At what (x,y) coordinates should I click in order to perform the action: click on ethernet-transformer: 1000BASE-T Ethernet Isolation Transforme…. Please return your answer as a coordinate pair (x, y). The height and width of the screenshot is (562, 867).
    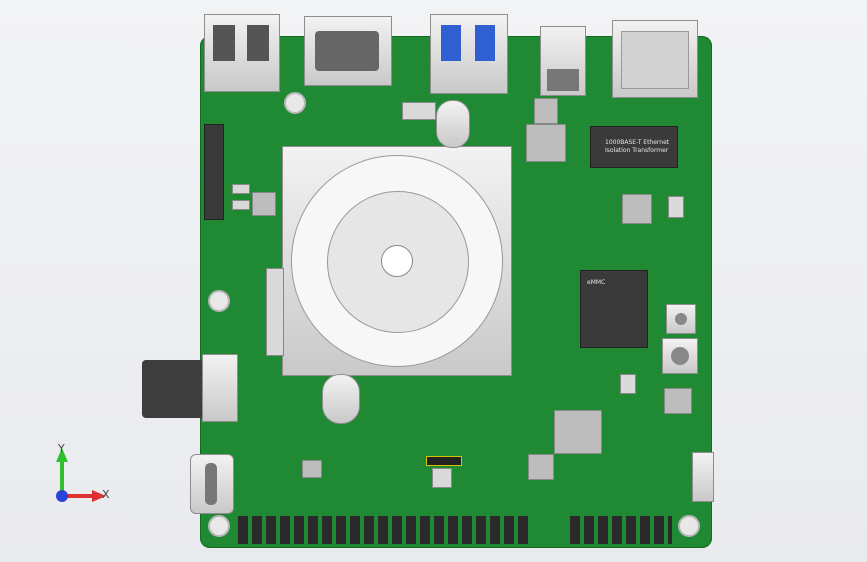
    Looking at the image, I should click on (634, 147).